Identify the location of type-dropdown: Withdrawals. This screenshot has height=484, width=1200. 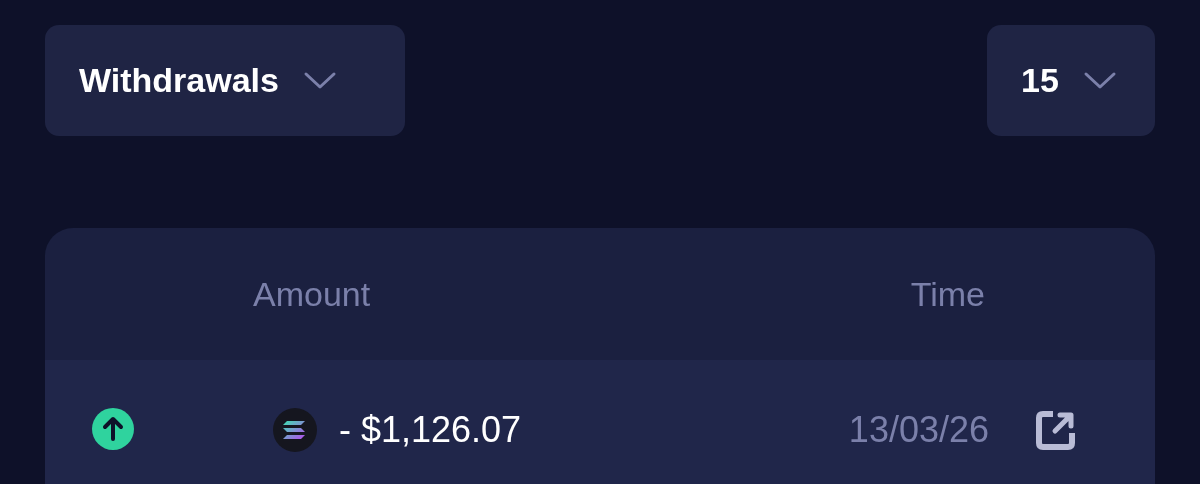
(225, 80).